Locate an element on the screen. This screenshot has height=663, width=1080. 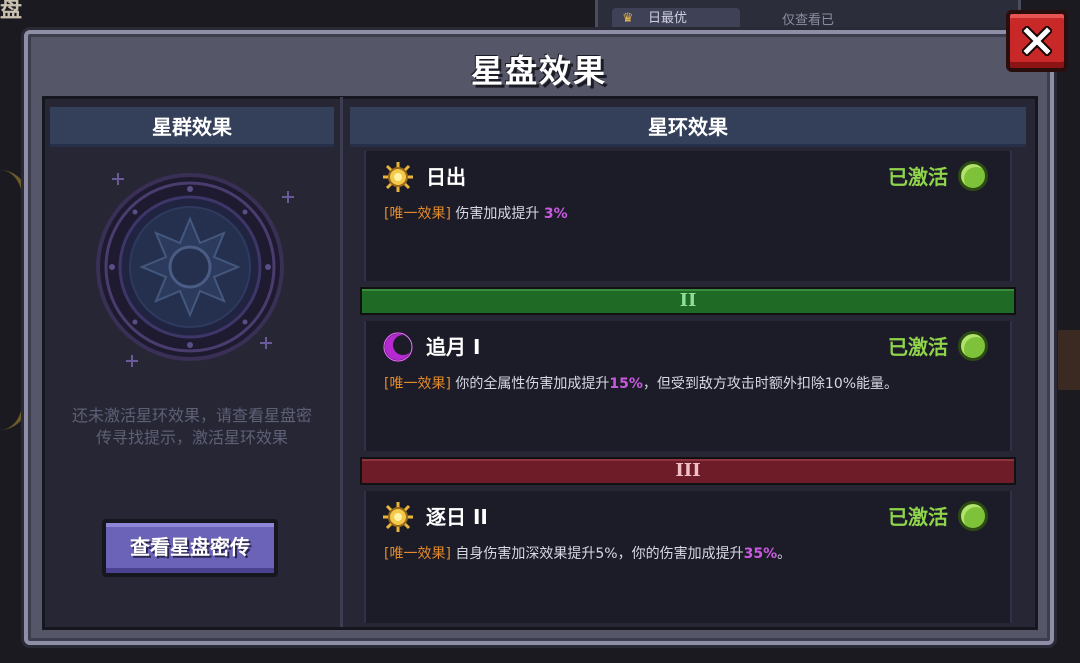
effect-card: 日出 已激活 [唯一效果] 伤害加成提升 3% is located at coordinates (688, 216).